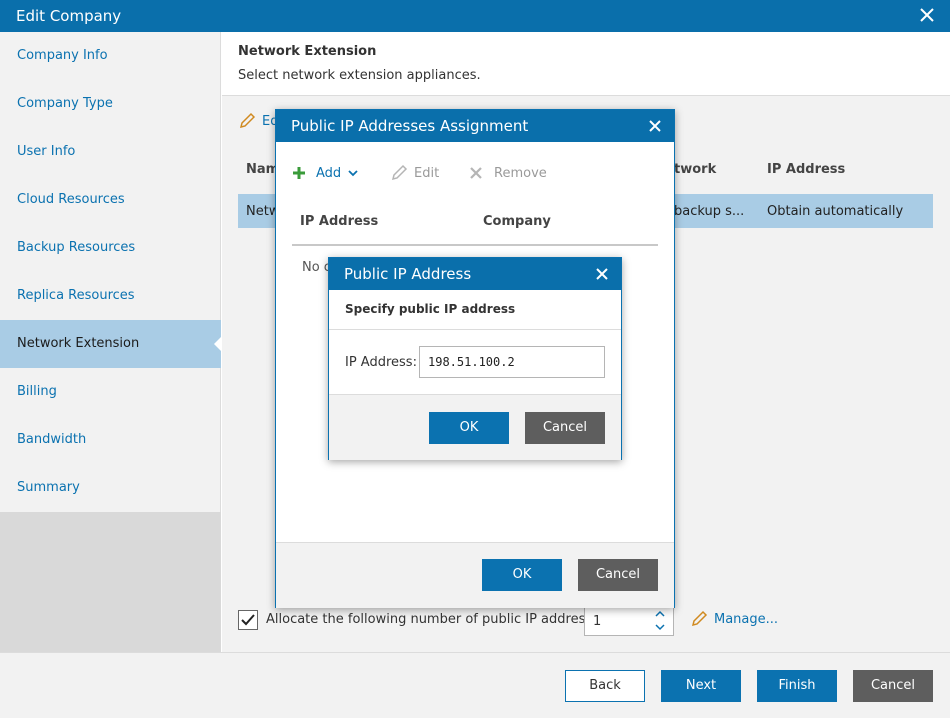  What do you see at coordinates (512, 362) in the screenshot?
I see `ip-address-input: 198.51.100.2` at bounding box center [512, 362].